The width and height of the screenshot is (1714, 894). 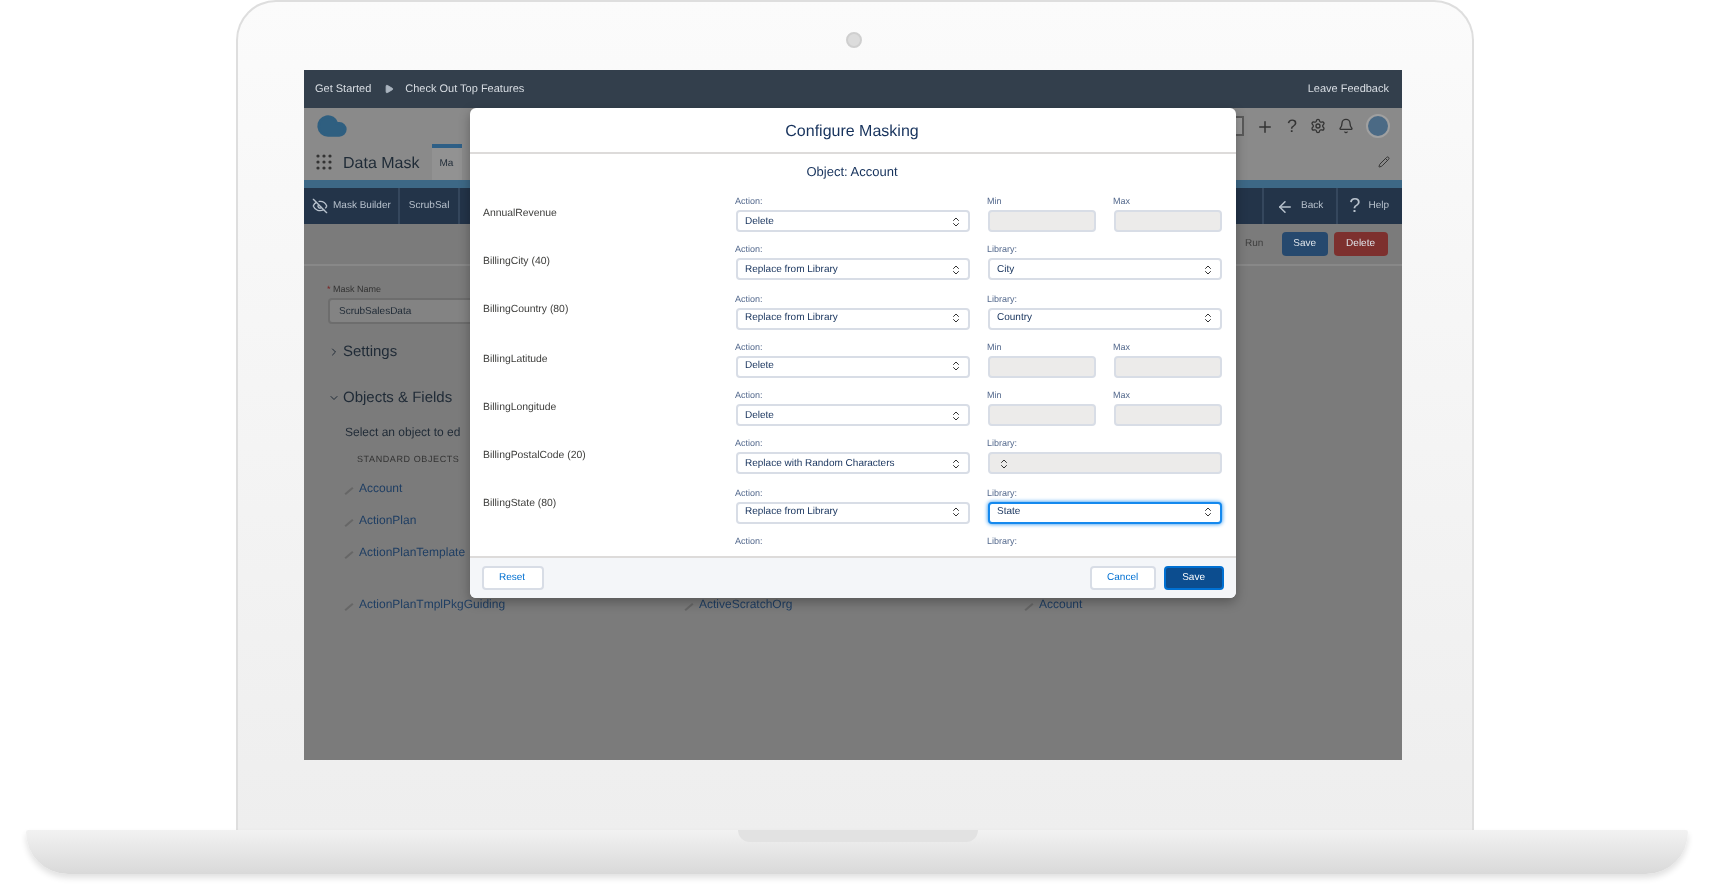 What do you see at coordinates (852, 130) in the screenshot?
I see `modal-title: Configure Masking` at bounding box center [852, 130].